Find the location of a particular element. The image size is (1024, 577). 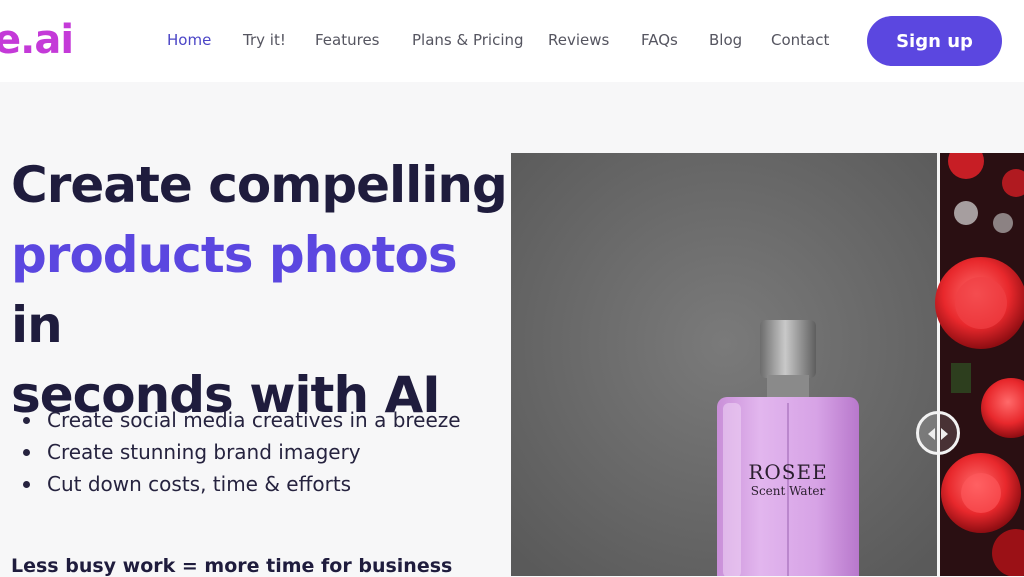

nav-plans-pricing: Plans & Pricing is located at coordinates (468, 40).